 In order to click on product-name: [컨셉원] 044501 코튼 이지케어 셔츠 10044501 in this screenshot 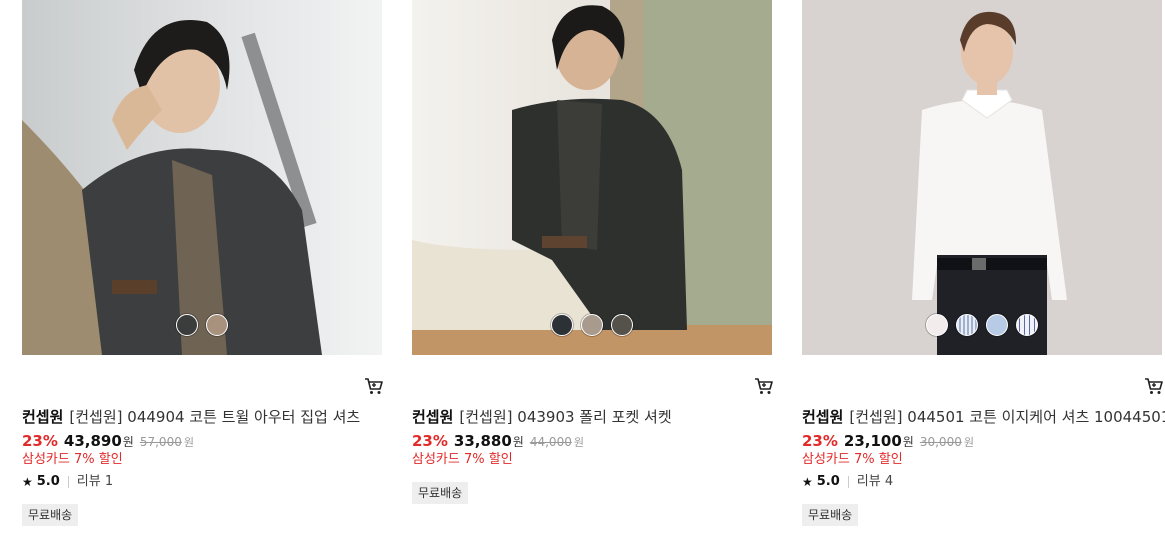, I will do `click(1007, 417)`.